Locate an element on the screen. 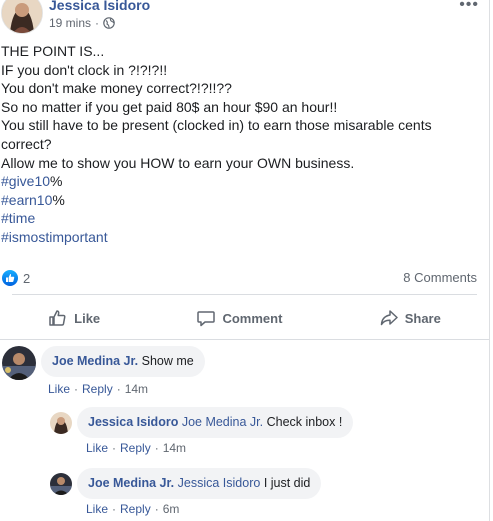 Image resolution: width=493 pixels, height=521 pixels. mention-link: Joe Medina Jr. is located at coordinates (222, 422).